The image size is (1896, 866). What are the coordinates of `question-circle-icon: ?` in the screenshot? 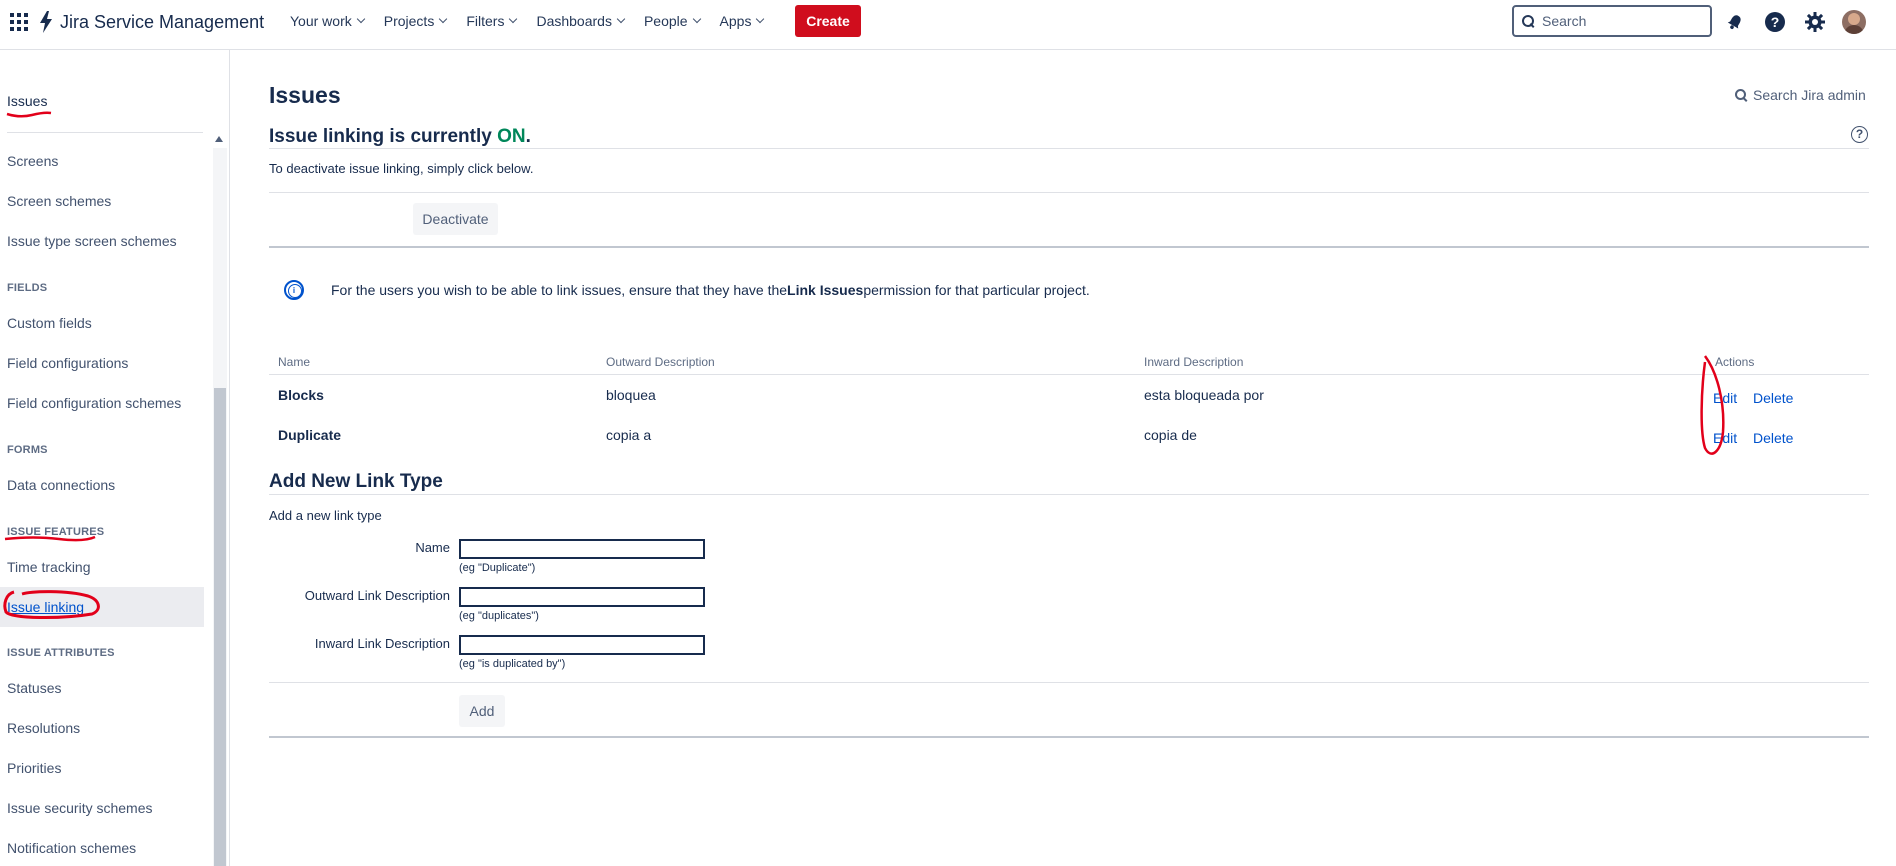 It's located at (1859, 134).